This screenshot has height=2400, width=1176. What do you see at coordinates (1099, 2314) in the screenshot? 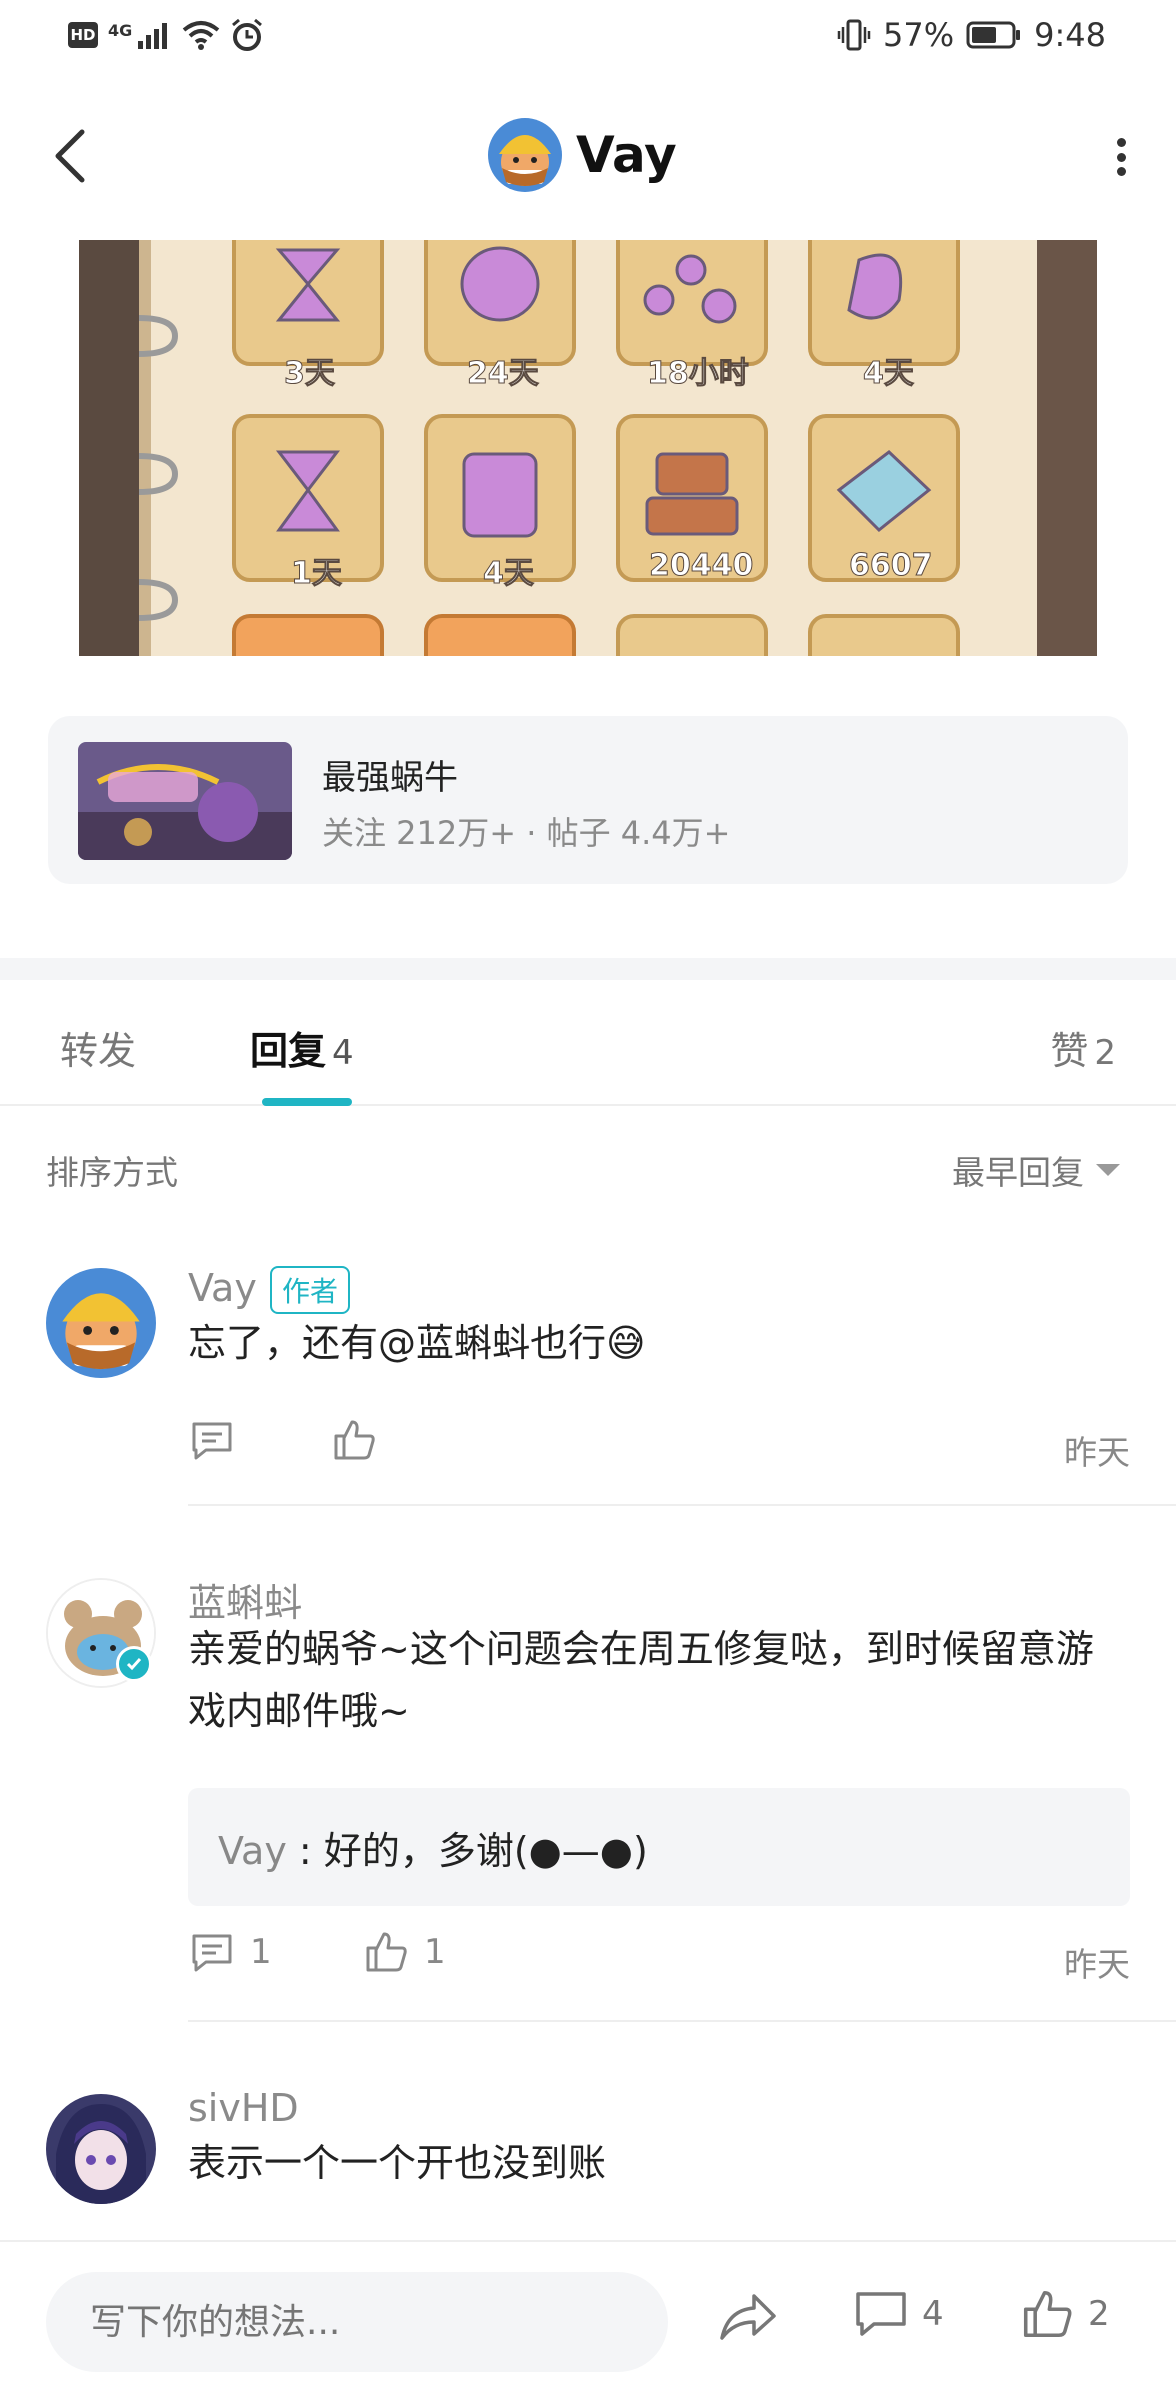
I see `like-post-count: 2` at bounding box center [1099, 2314].